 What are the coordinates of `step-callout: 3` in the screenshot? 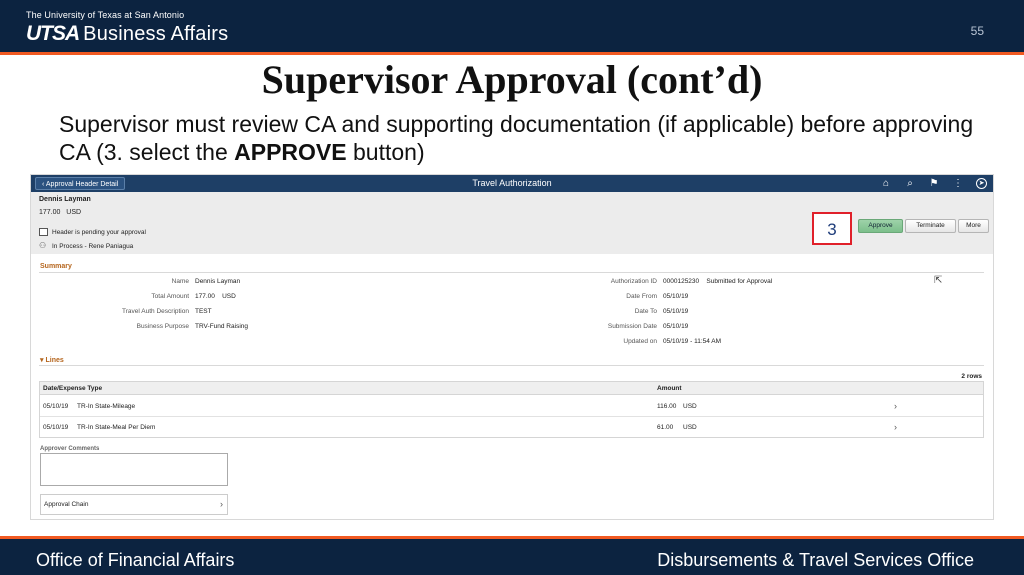 It's located at (832, 228).